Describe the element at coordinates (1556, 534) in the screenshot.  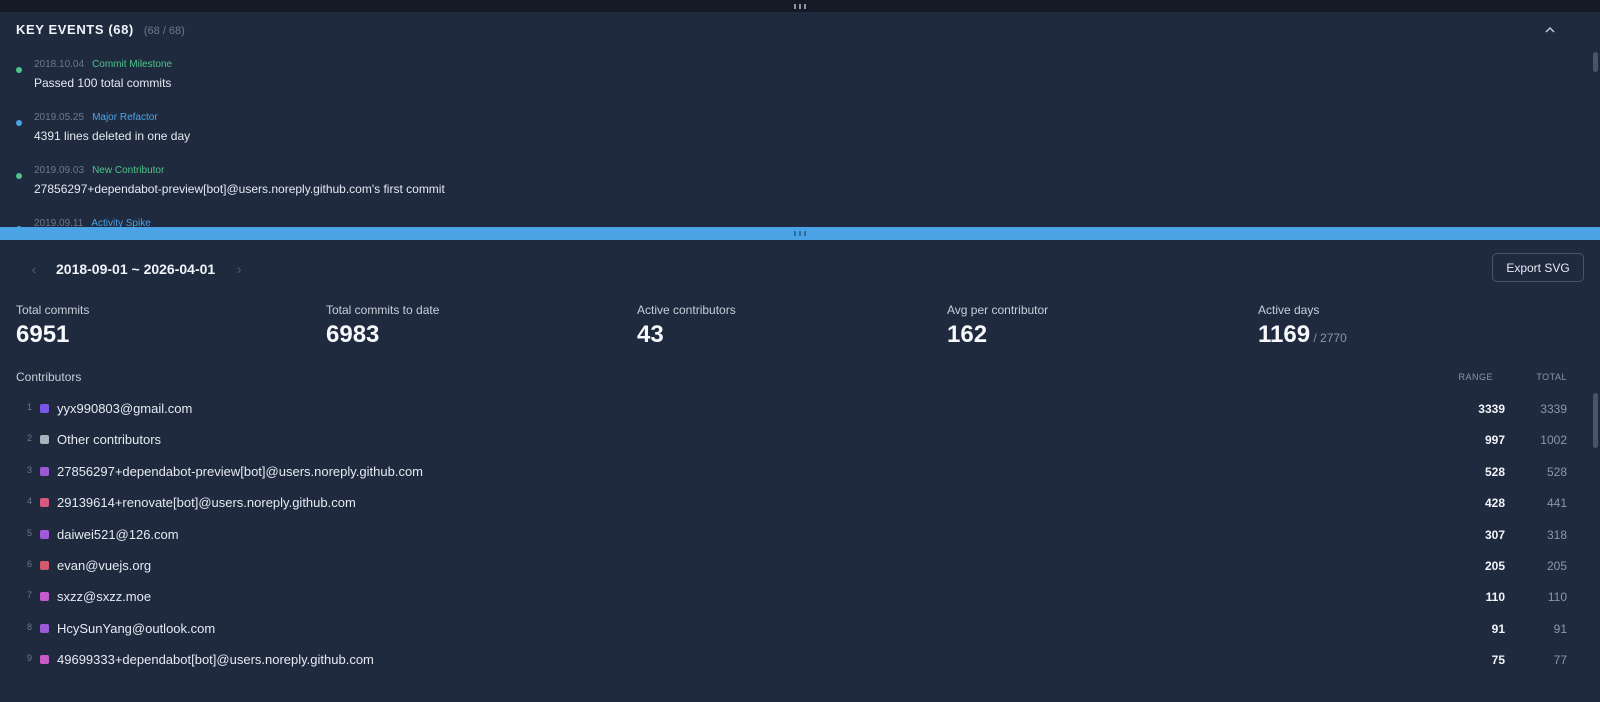
I see `contributor-total-count: 318` at that location.